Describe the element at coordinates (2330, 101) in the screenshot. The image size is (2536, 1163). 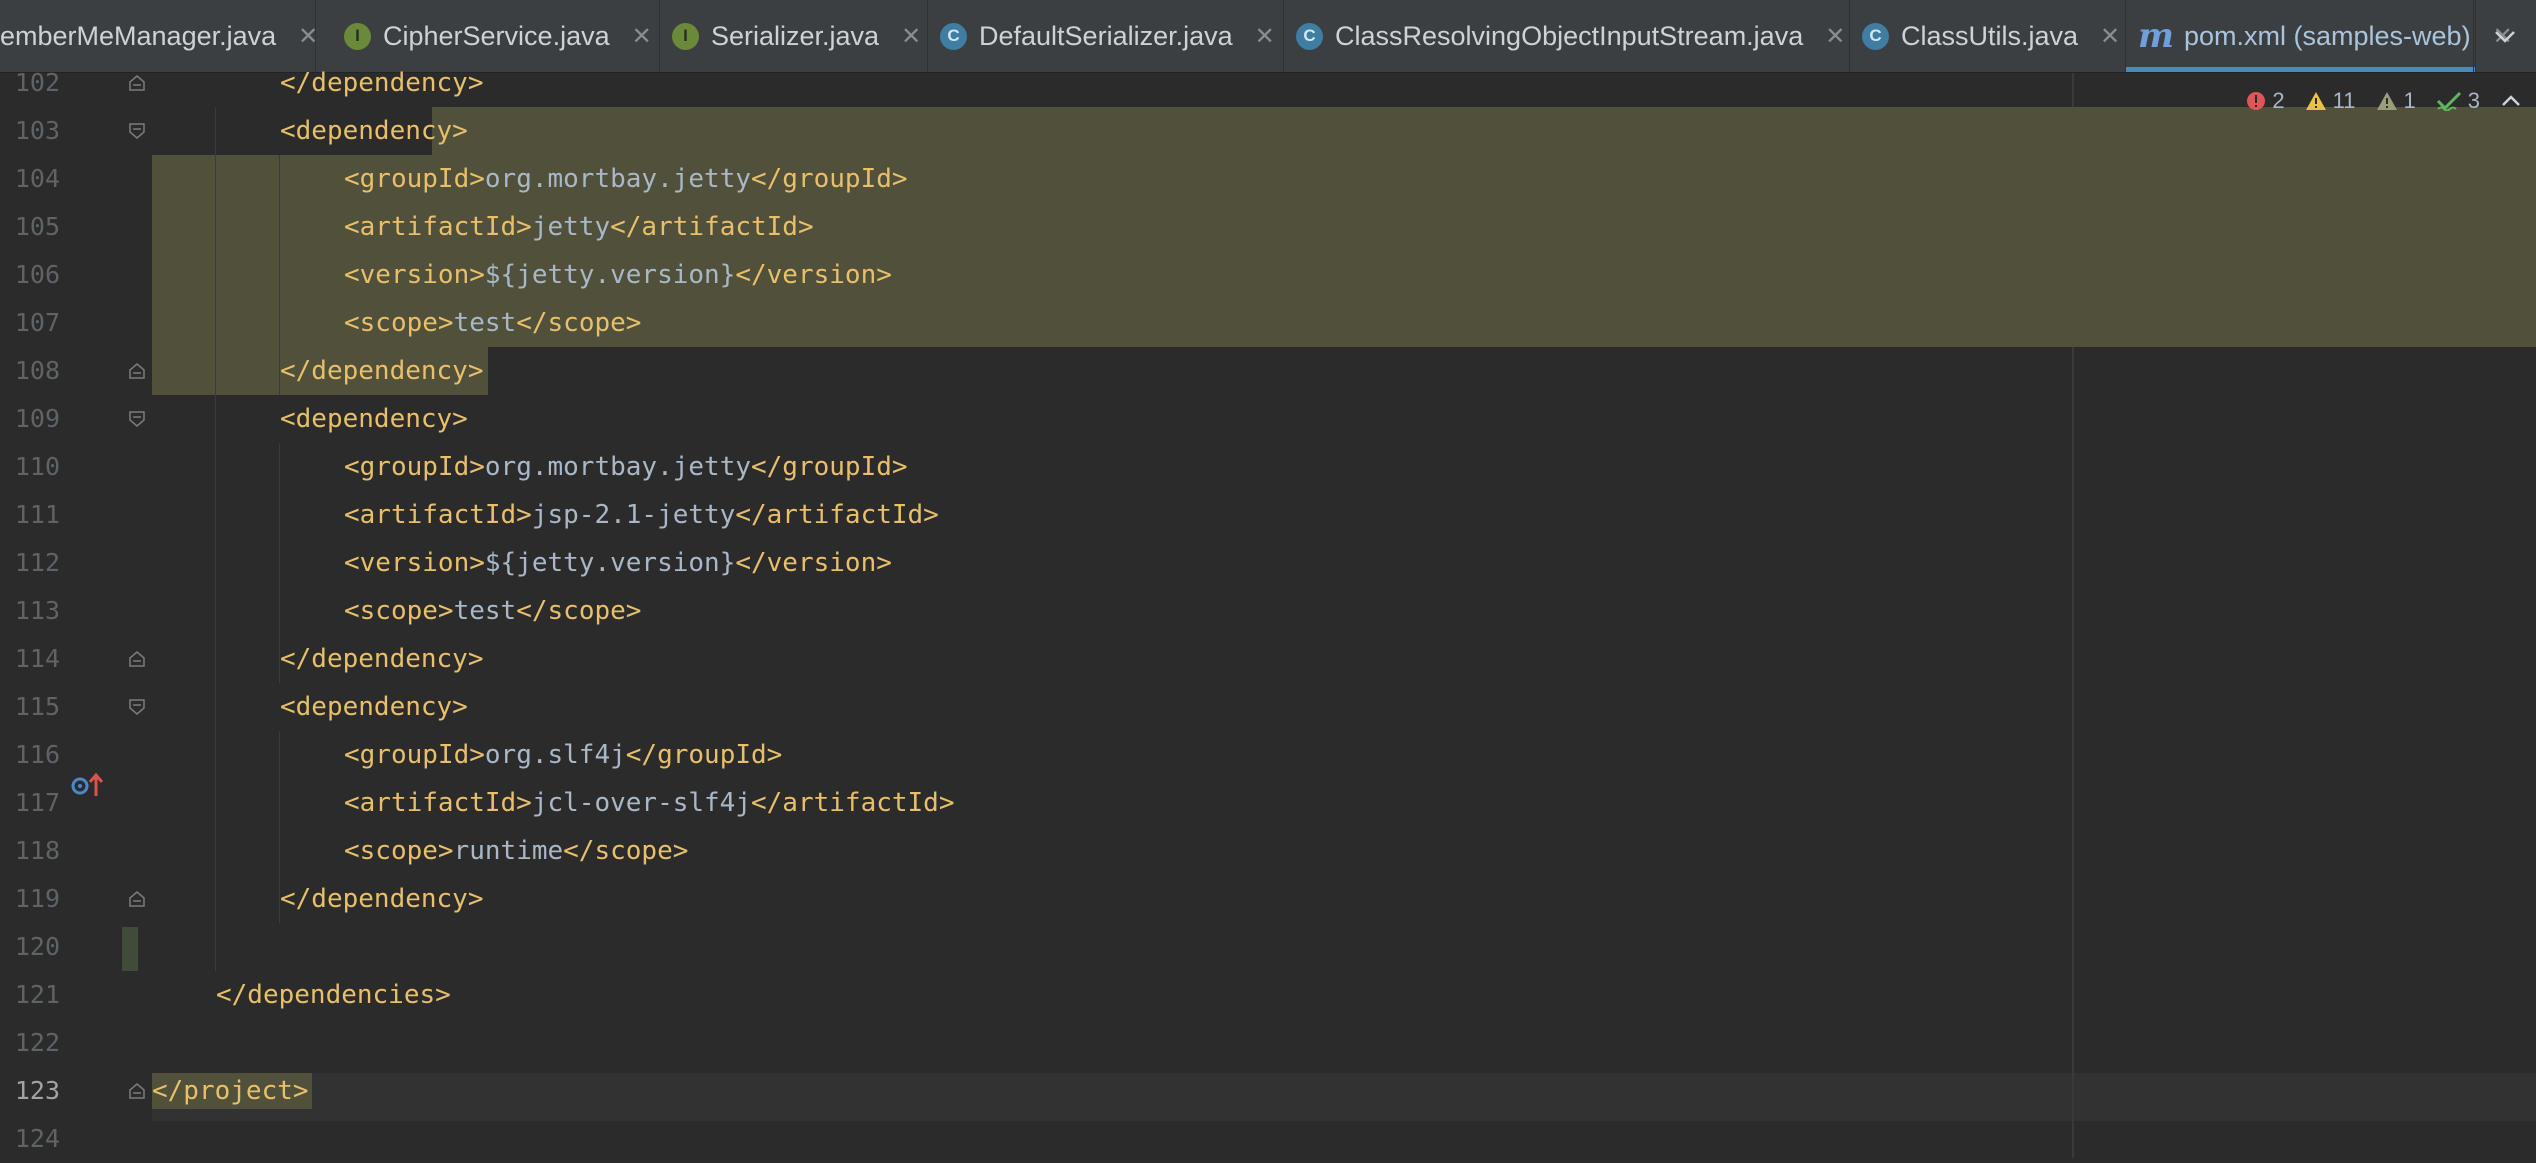
I see `warning-count: 11` at that location.